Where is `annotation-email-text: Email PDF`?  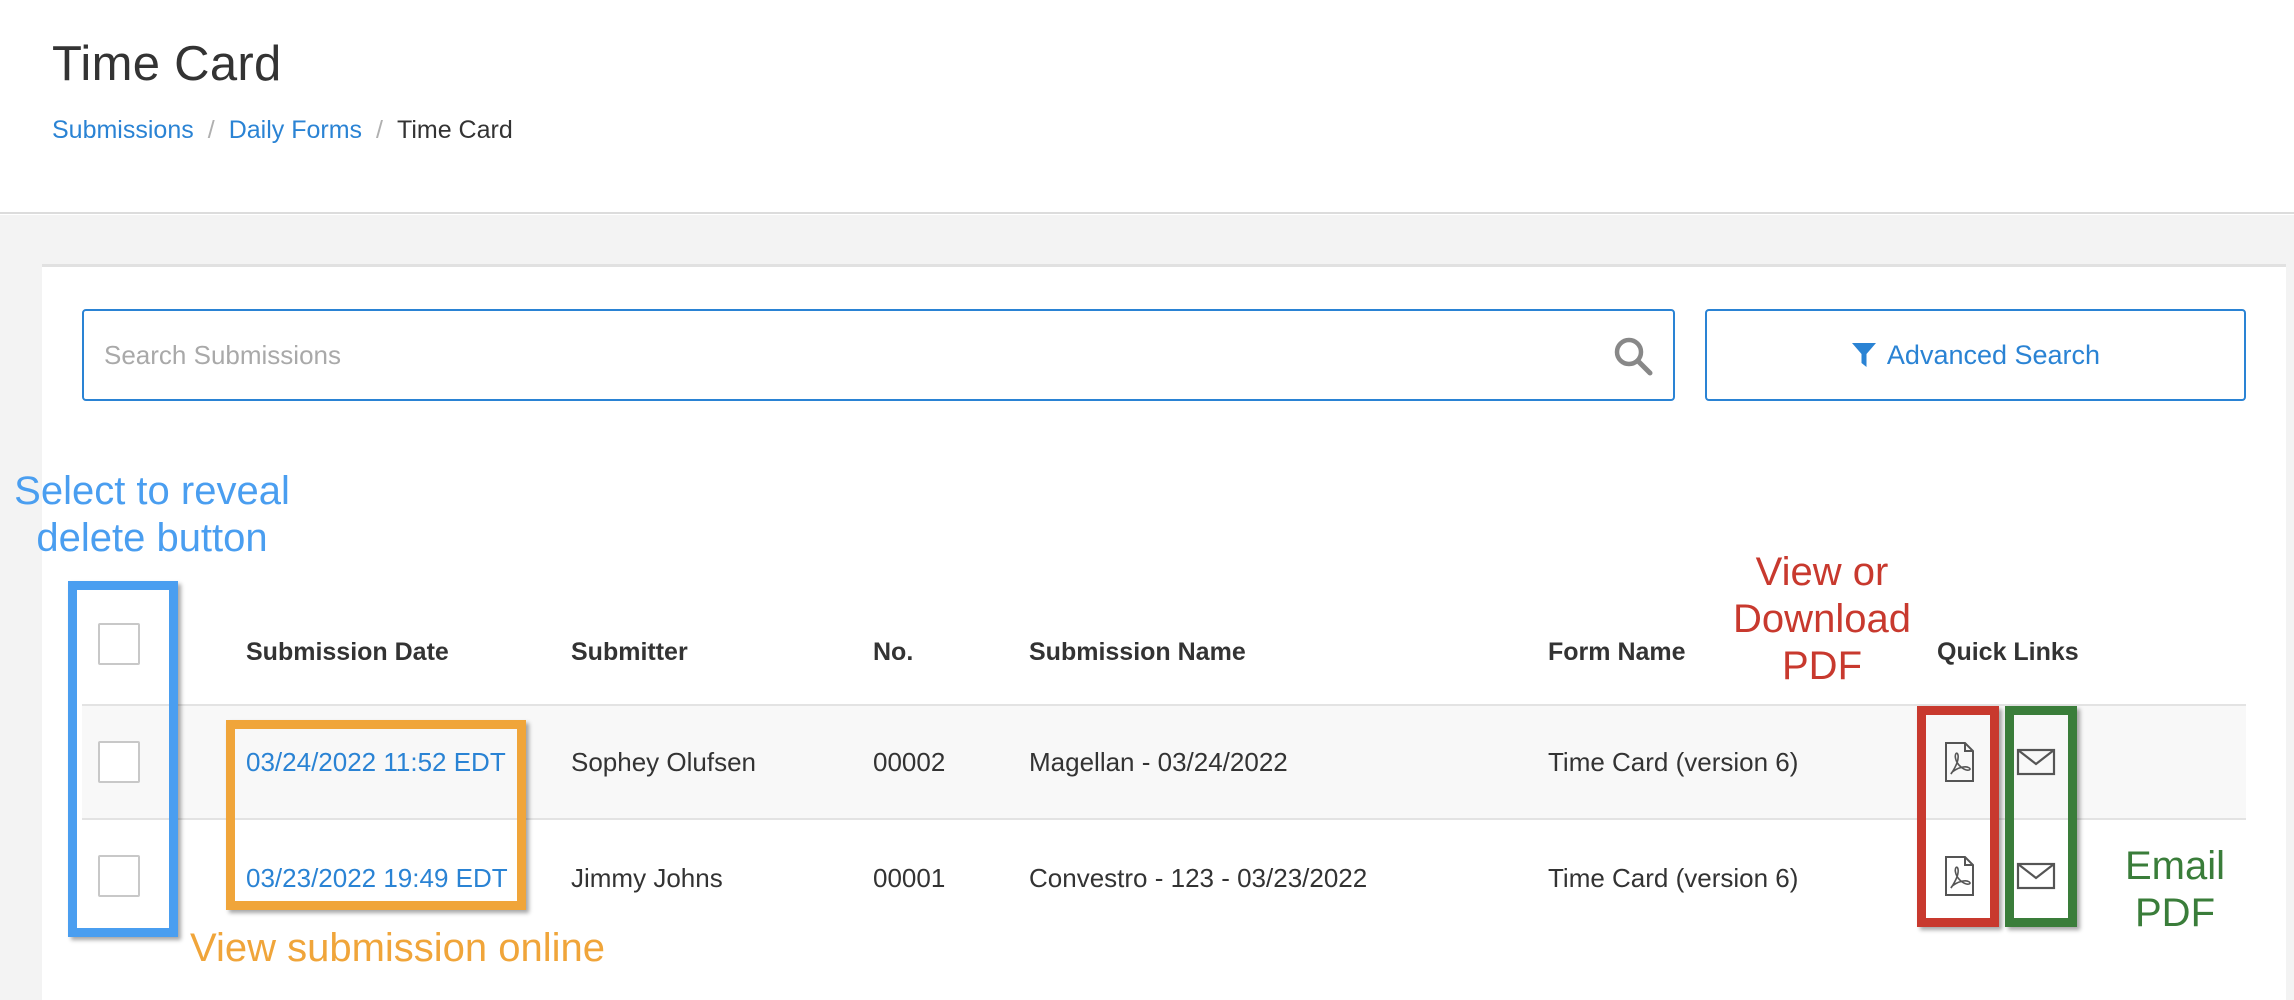 annotation-email-text: Email PDF is located at coordinates (2175, 890).